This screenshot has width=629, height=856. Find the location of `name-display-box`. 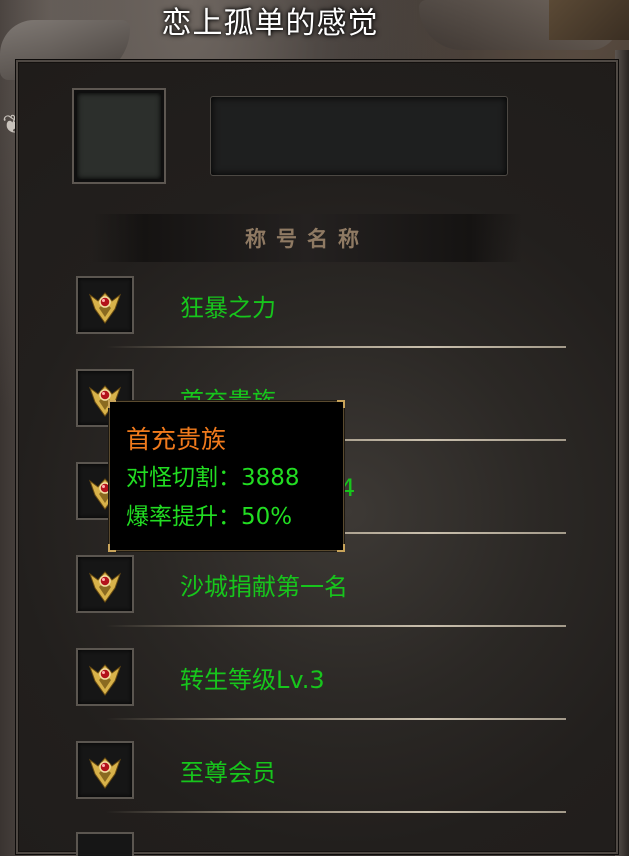

name-display-box is located at coordinates (359, 136).